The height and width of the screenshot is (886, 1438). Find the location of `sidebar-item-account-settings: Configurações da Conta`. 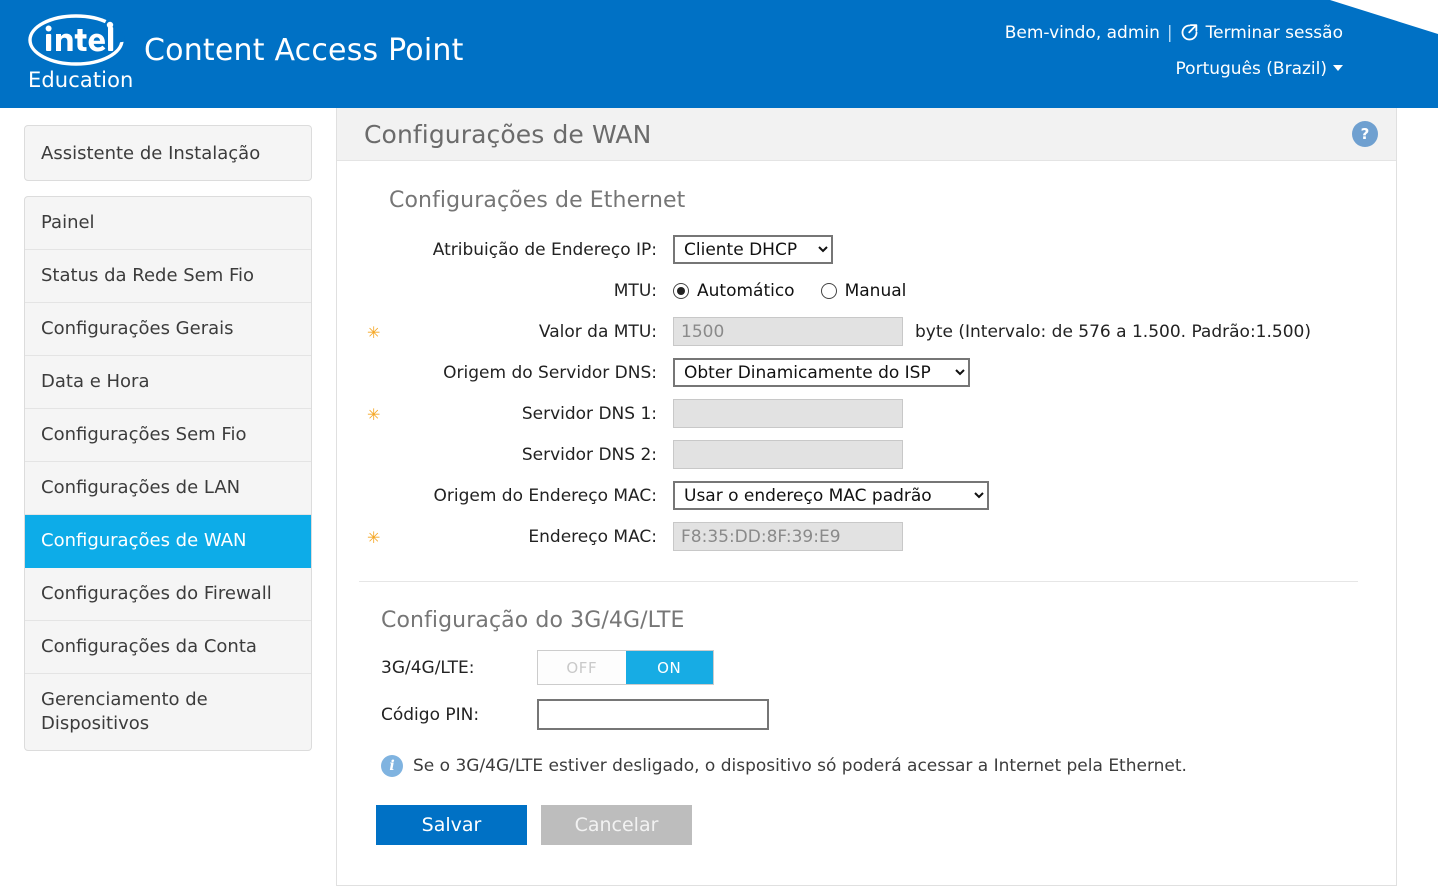

sidebar-item-account-settings: Configurações da Conta is located at coordinates (168, 647).